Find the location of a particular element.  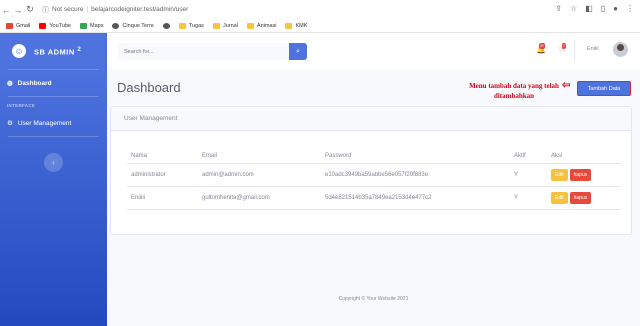

sidebar-heading: INTERFACE is located at coordinates (21, 105).